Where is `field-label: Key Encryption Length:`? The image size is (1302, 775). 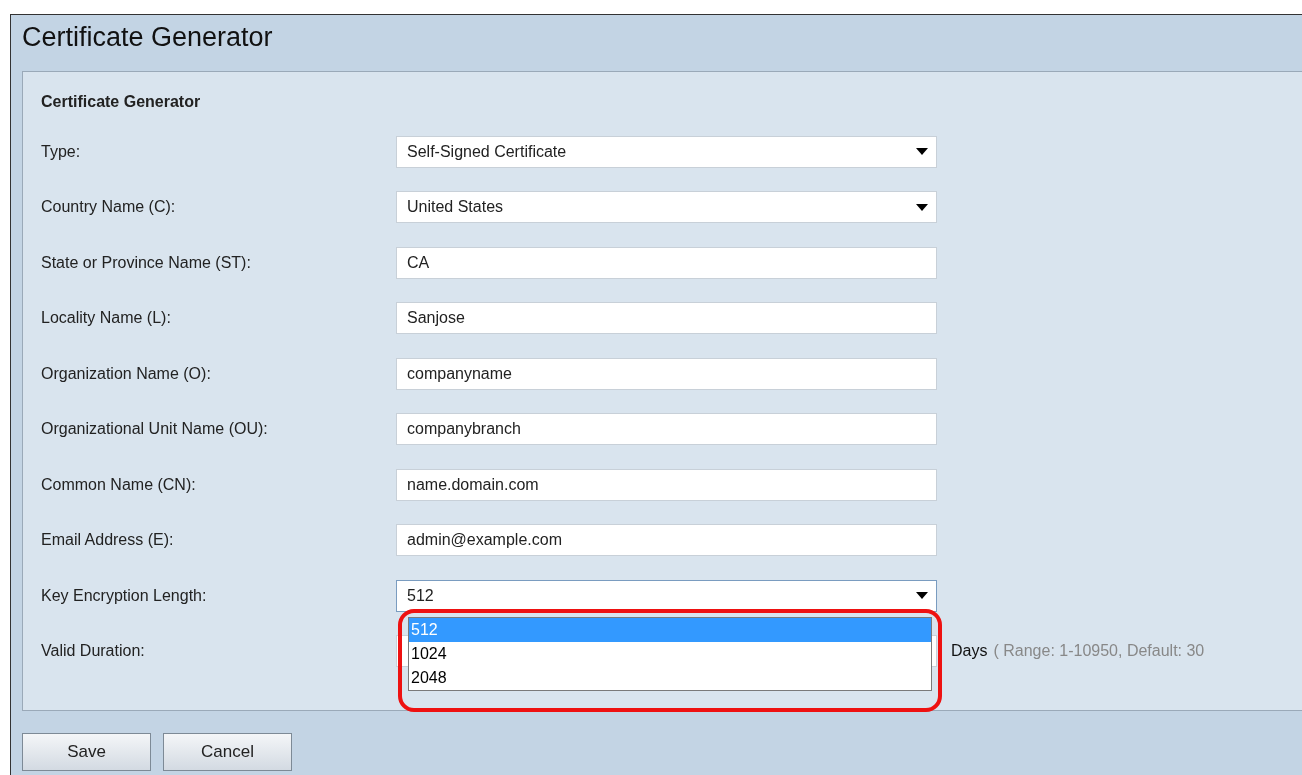 field-label: Key Encryption Length: is located at coordinates (124, 595).